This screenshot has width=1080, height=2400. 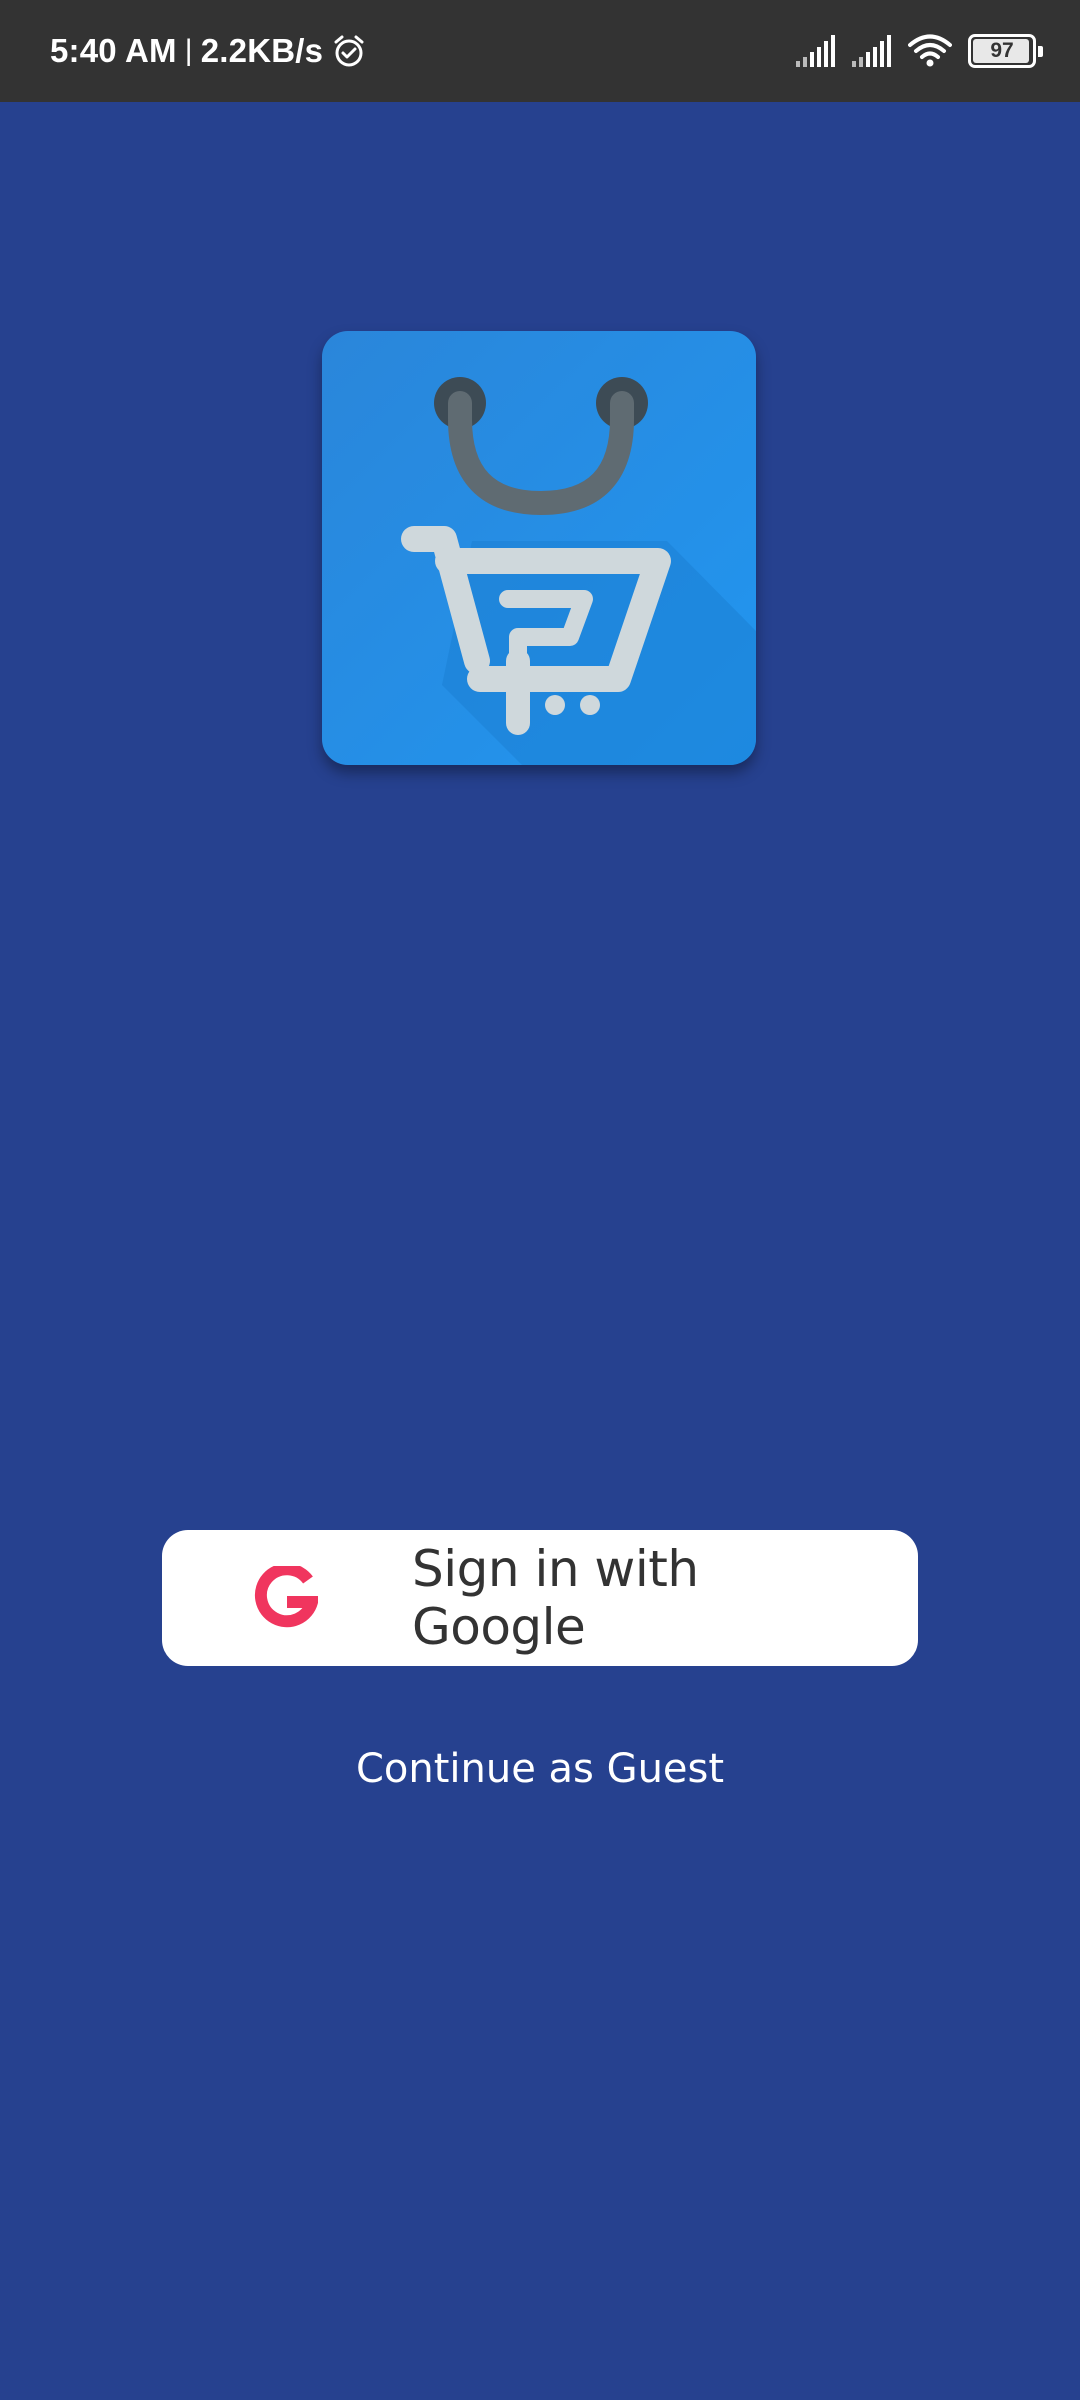 What do you see at coordinates (262, 50) in the screenshot?
I see `network-speed: 2.2KB/s` at bounding box center [262, 50].